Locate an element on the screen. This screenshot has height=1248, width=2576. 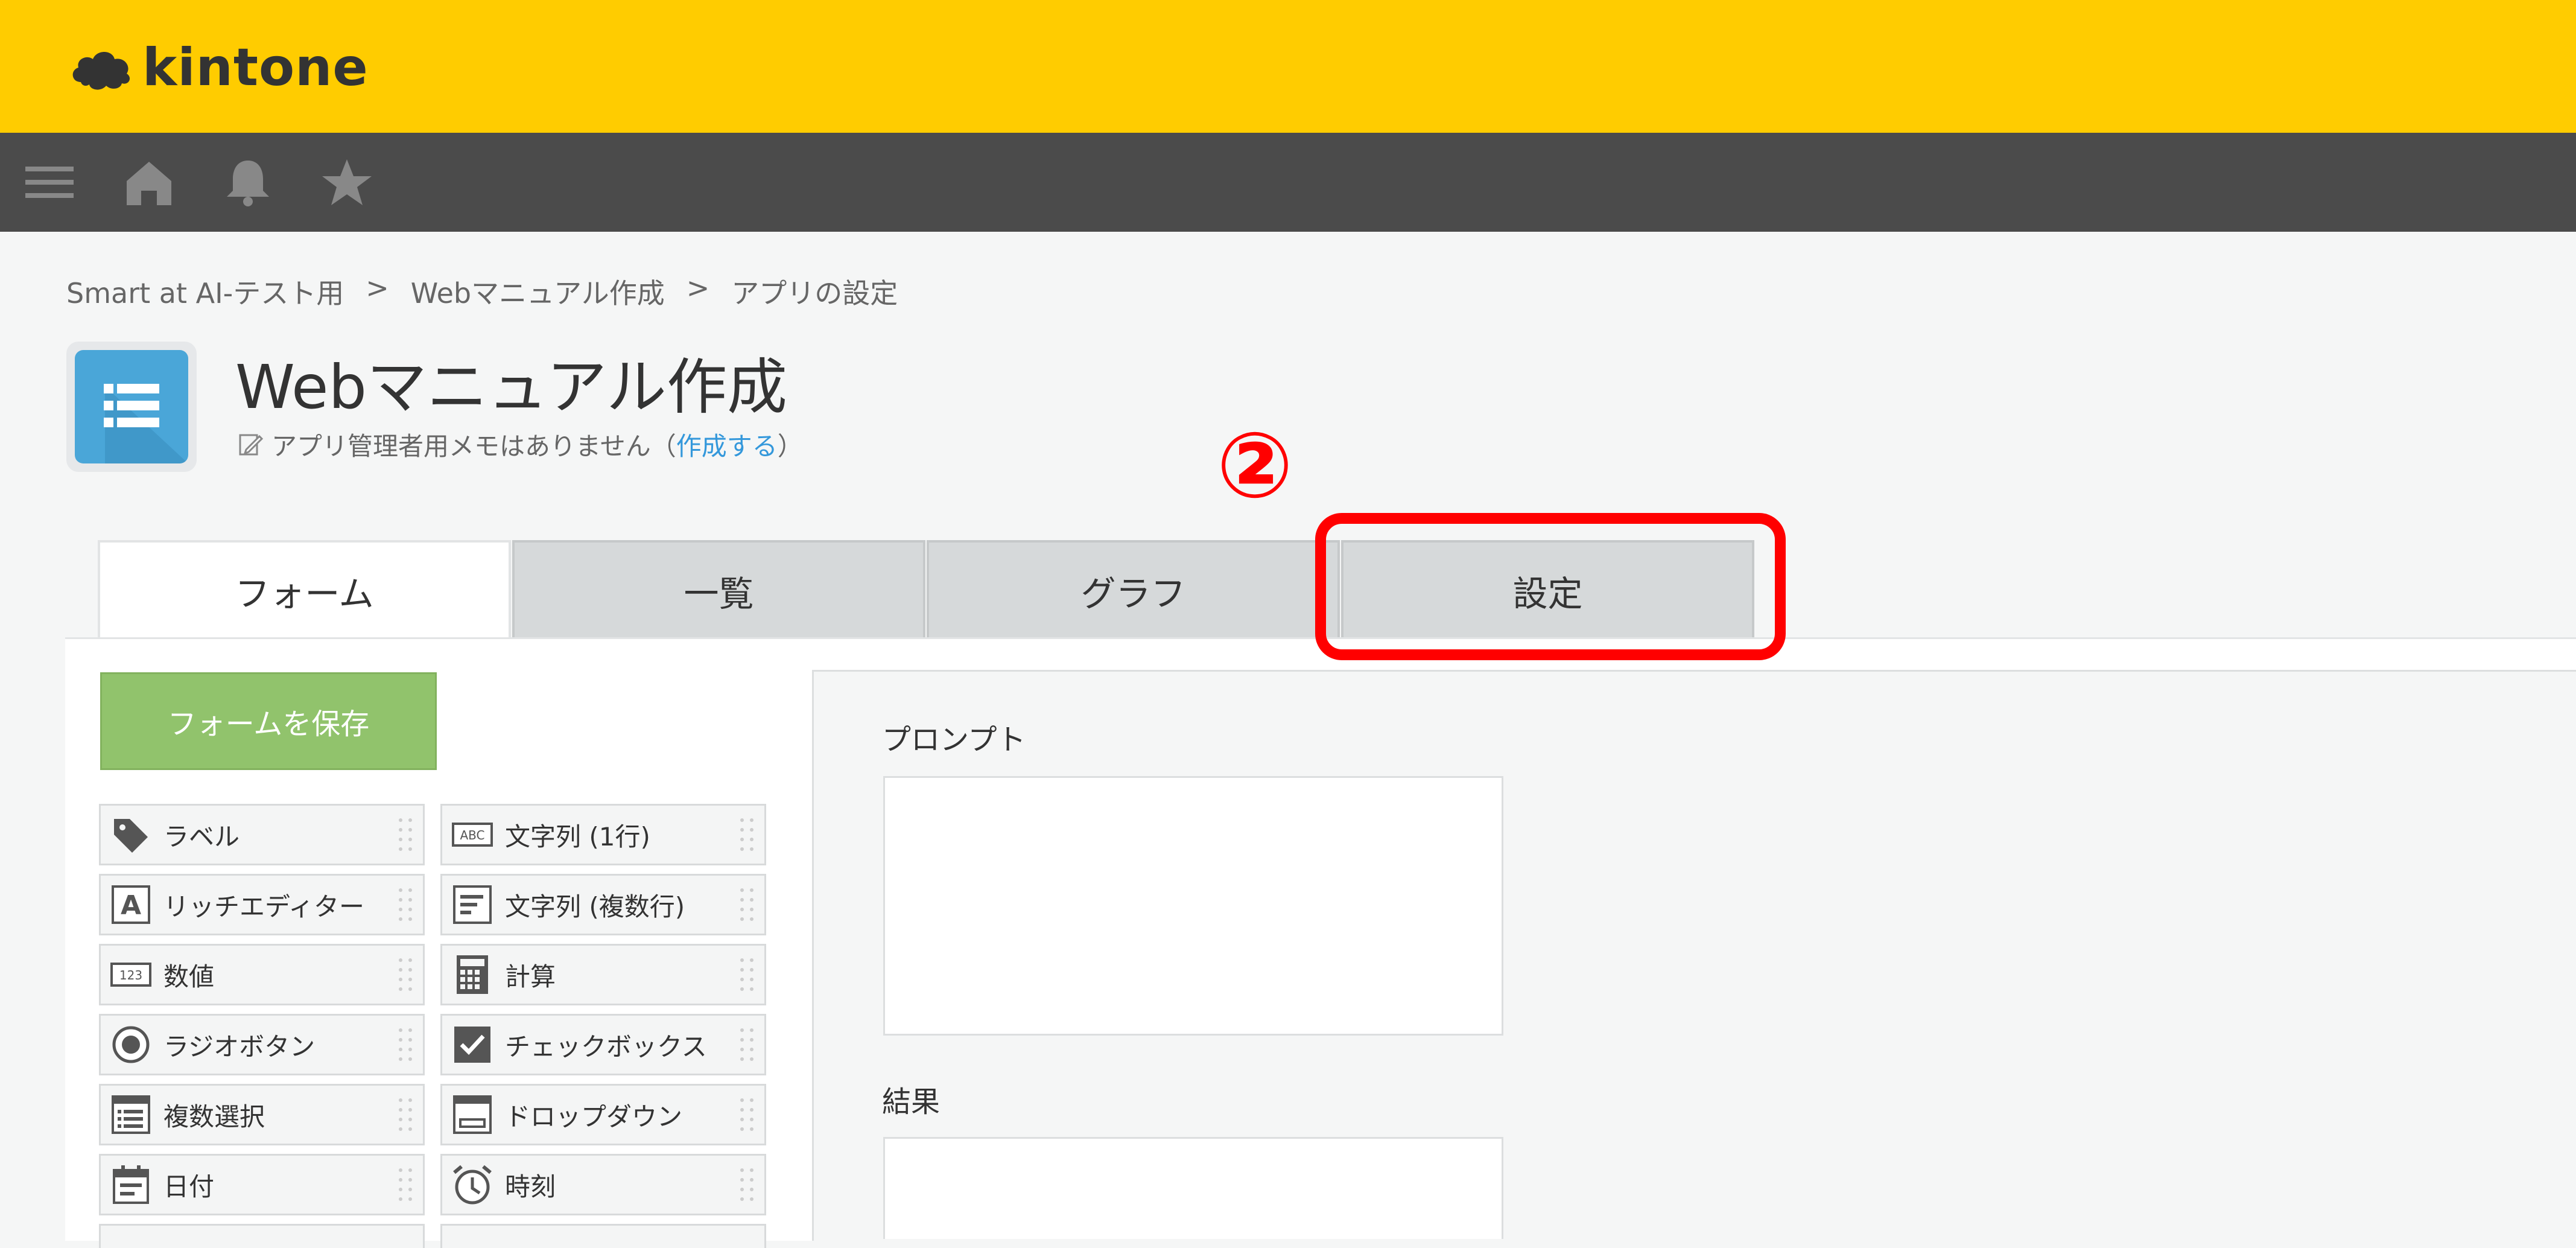
list-icon is located at coordinates (146, 424).